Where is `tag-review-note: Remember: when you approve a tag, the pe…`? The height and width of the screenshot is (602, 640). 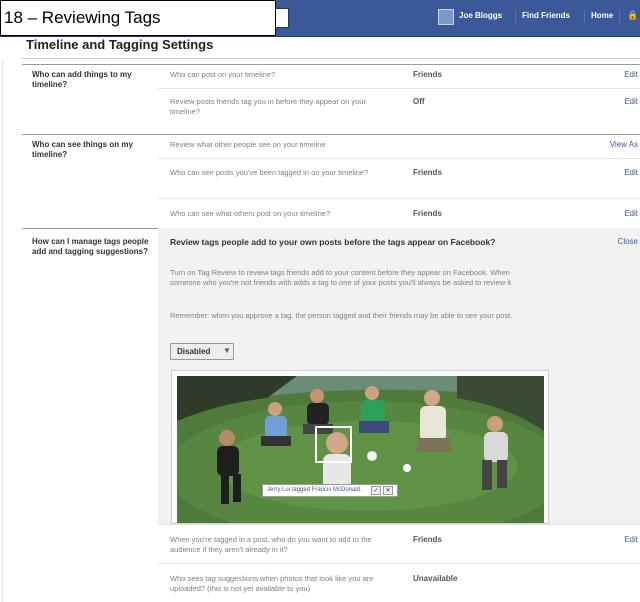
tag-review-note: Remember: when you approve a tag, the pe… is located at coordinates (341, 315).